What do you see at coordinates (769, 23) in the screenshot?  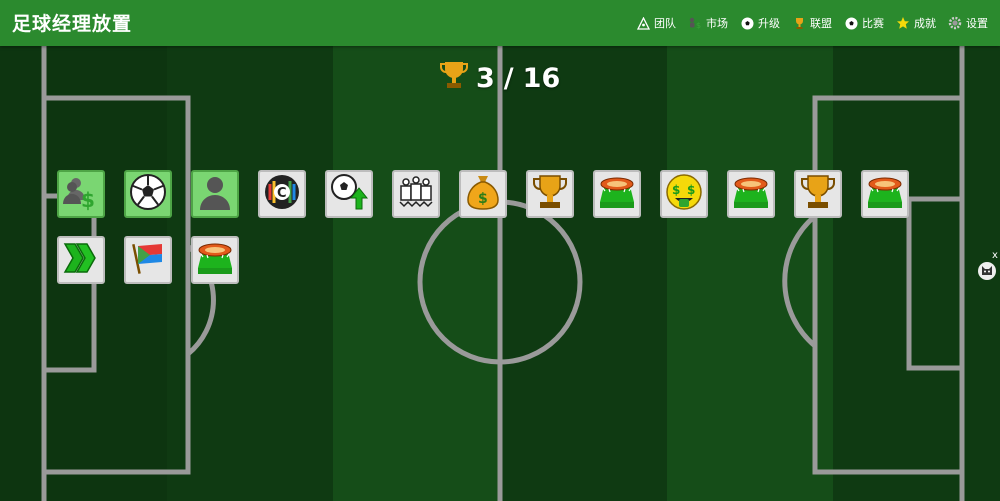 I see `nav-upgrade-label: 升级` at bounding box center [769, 23].